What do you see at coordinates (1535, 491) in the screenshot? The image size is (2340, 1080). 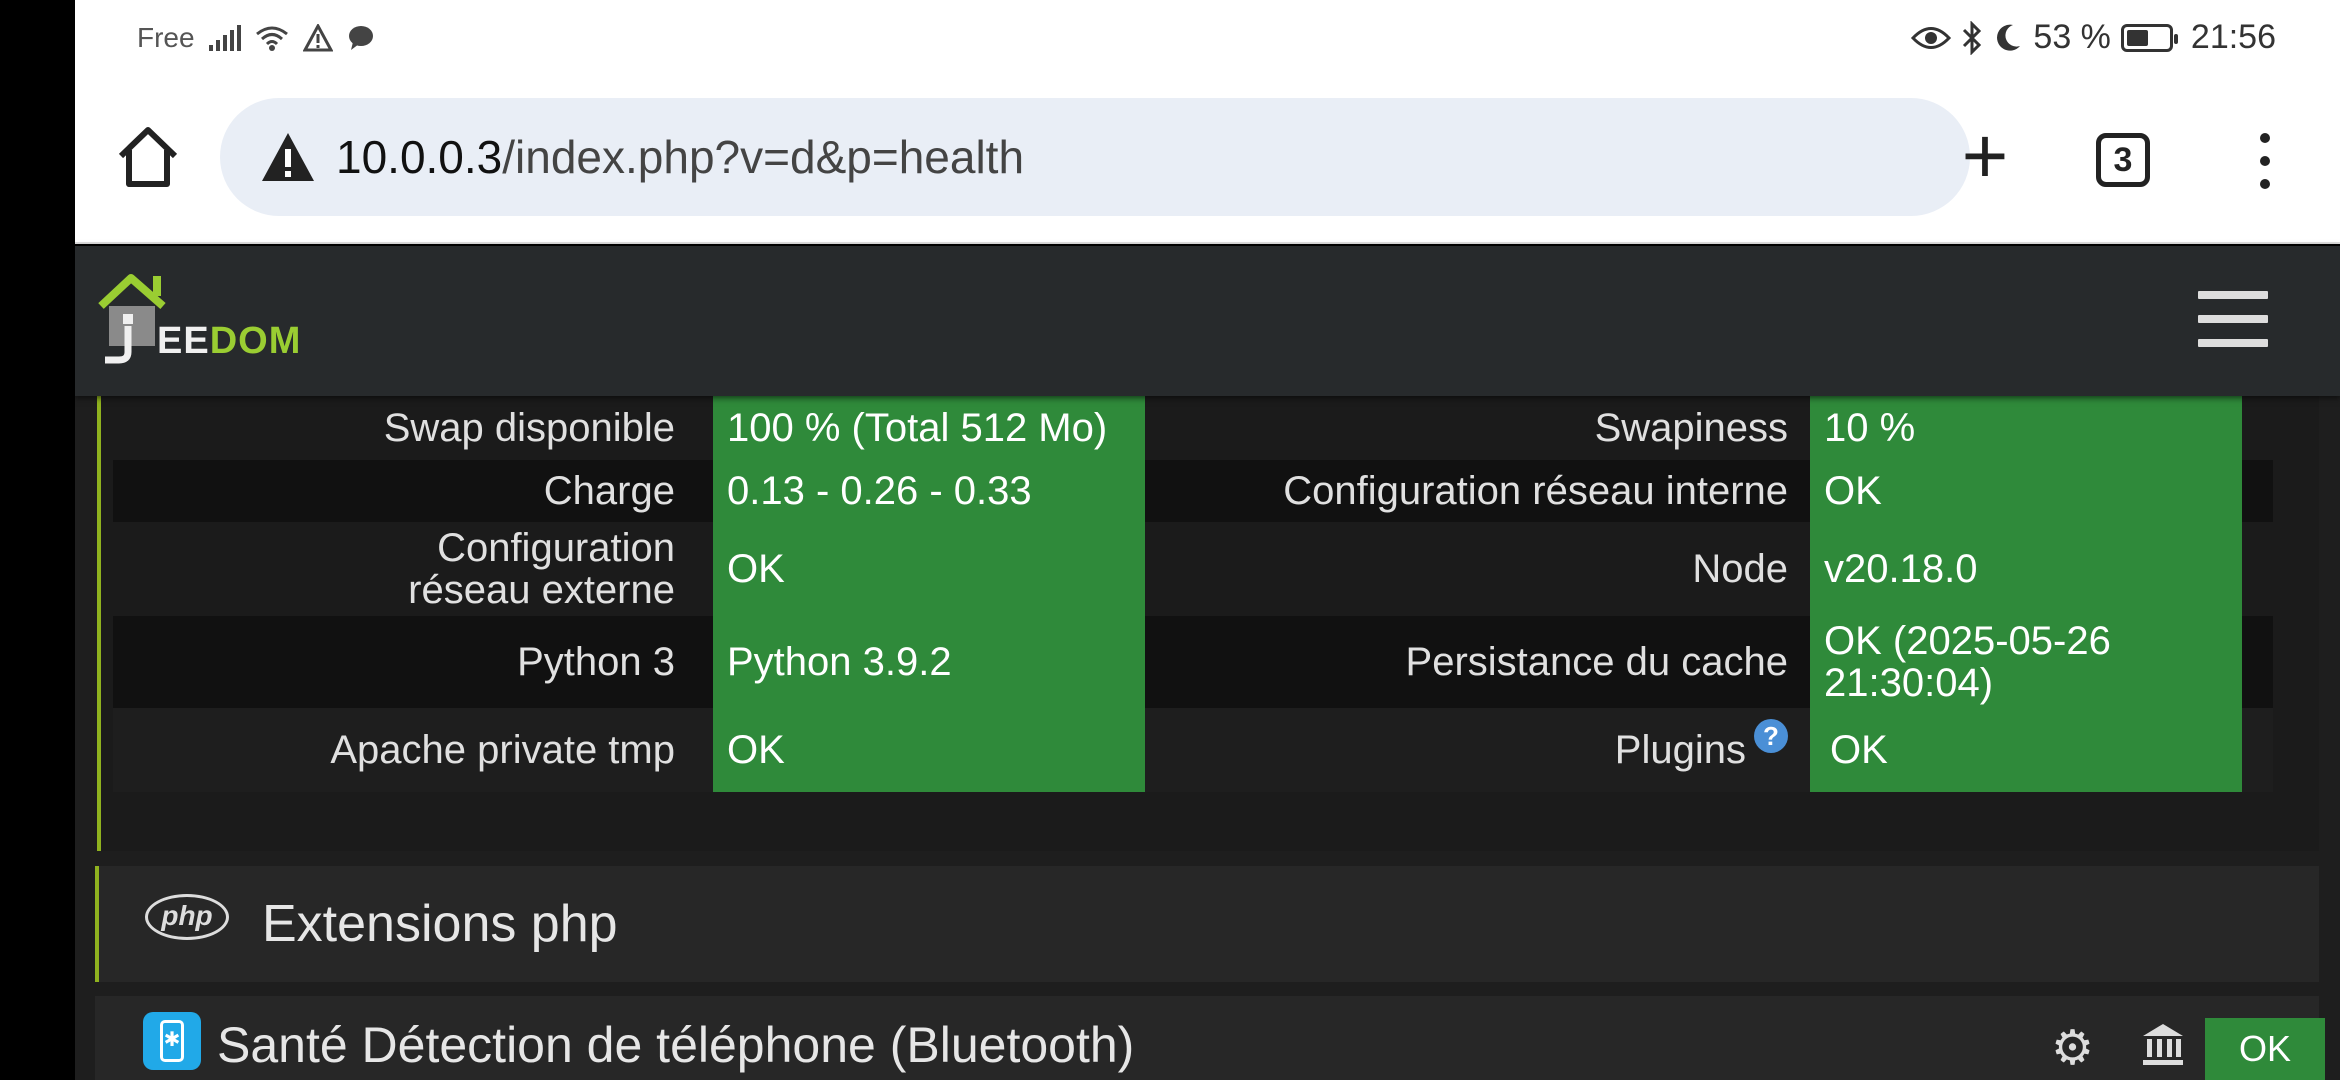 I see `health-label: Configuration réseau interne` at bounding box center [1535, 491].